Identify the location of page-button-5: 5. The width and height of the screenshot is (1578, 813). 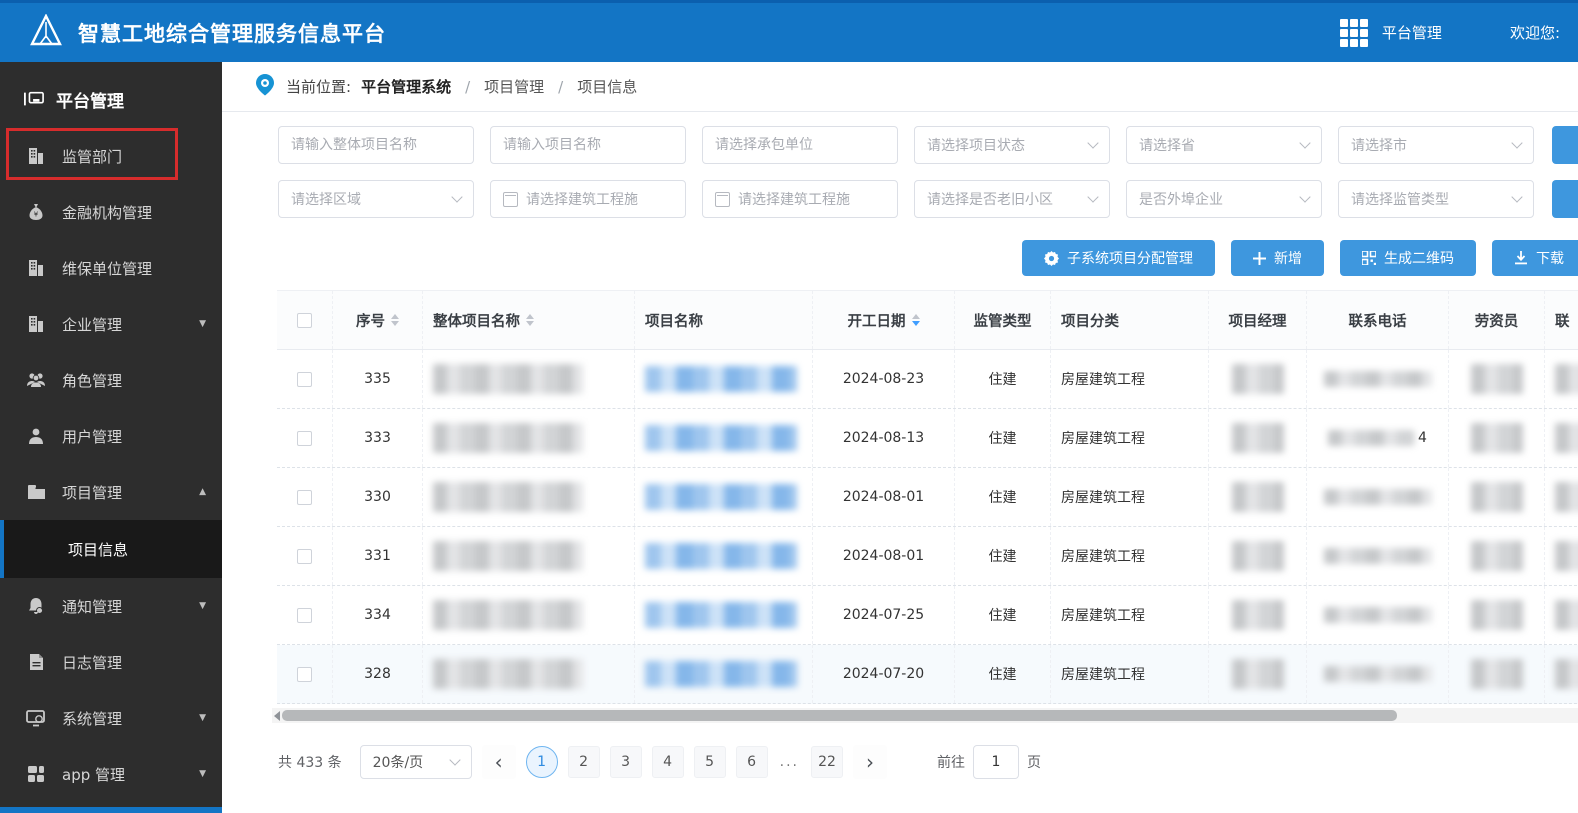
(709, 762).